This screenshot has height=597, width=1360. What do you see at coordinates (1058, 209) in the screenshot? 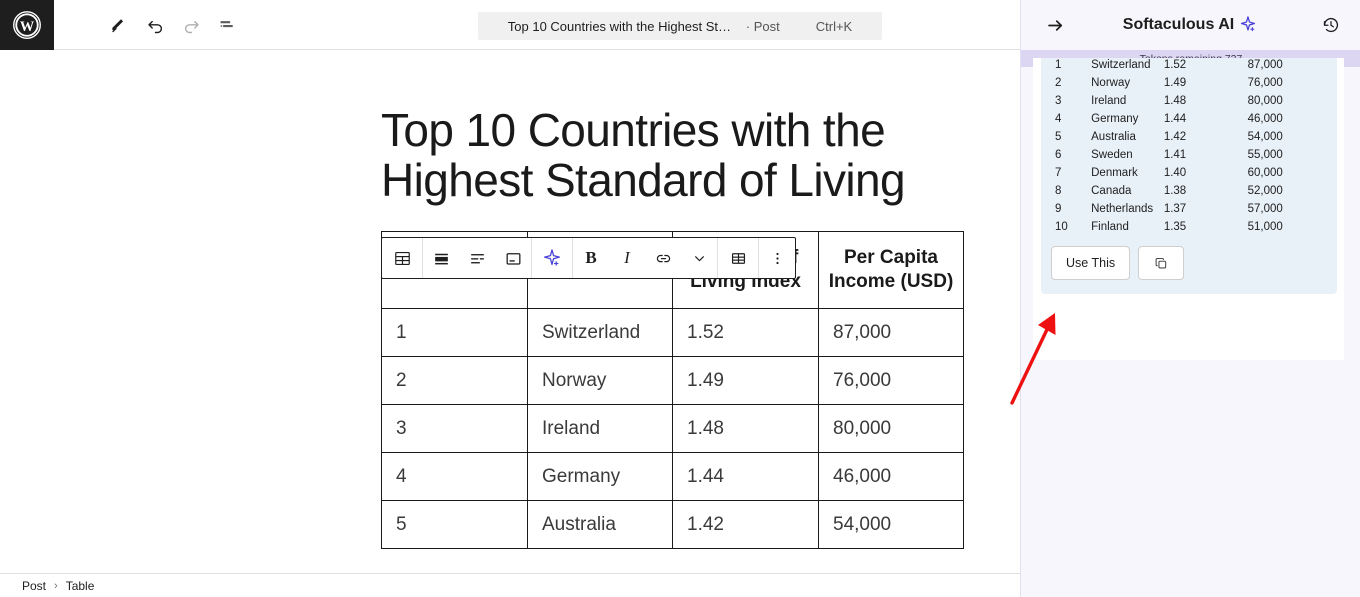
I see `ai-response-cell: 9` at bounding box center [1058, 209].